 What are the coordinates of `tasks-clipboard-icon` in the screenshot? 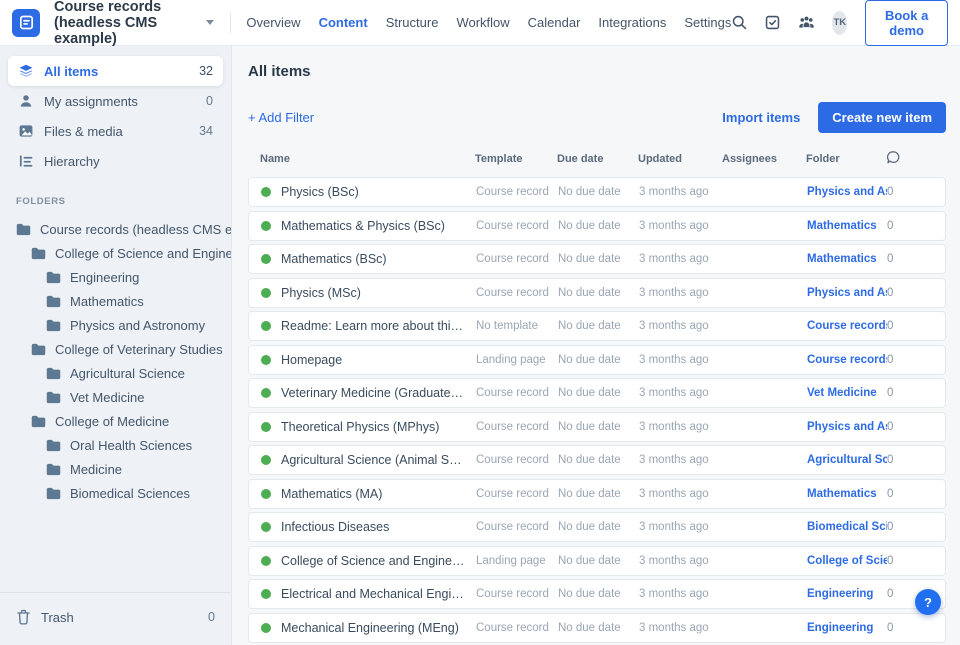 It's located at (772, 23).